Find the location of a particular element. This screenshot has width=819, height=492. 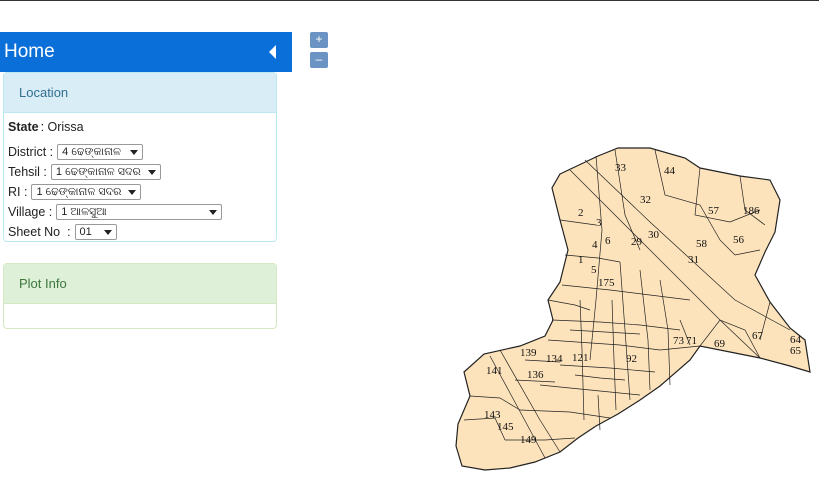

plot-label: 30 is located at coordinates (654, 235).